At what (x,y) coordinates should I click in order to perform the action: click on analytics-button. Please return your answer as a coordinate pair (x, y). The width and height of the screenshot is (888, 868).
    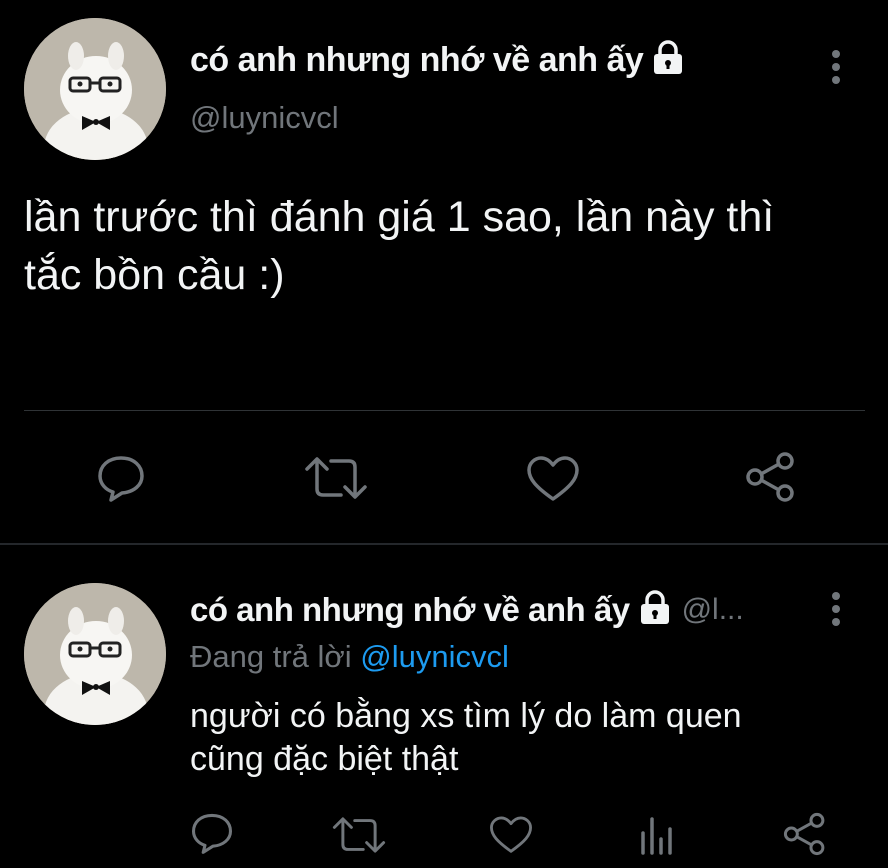
    Looking at the image, I should click on (656, 835).